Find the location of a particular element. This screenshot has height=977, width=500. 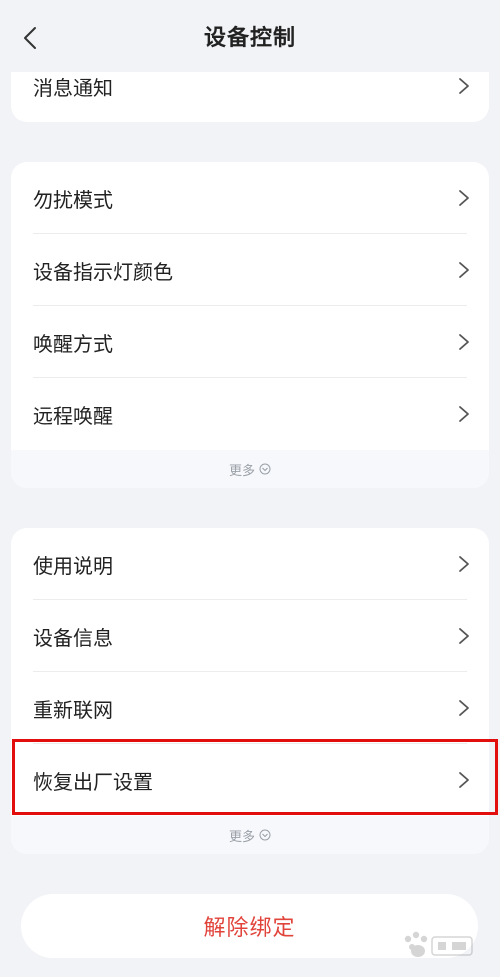

list-item-do-not-disturb: 勿扰模式 is located at coordinates (250, 198).